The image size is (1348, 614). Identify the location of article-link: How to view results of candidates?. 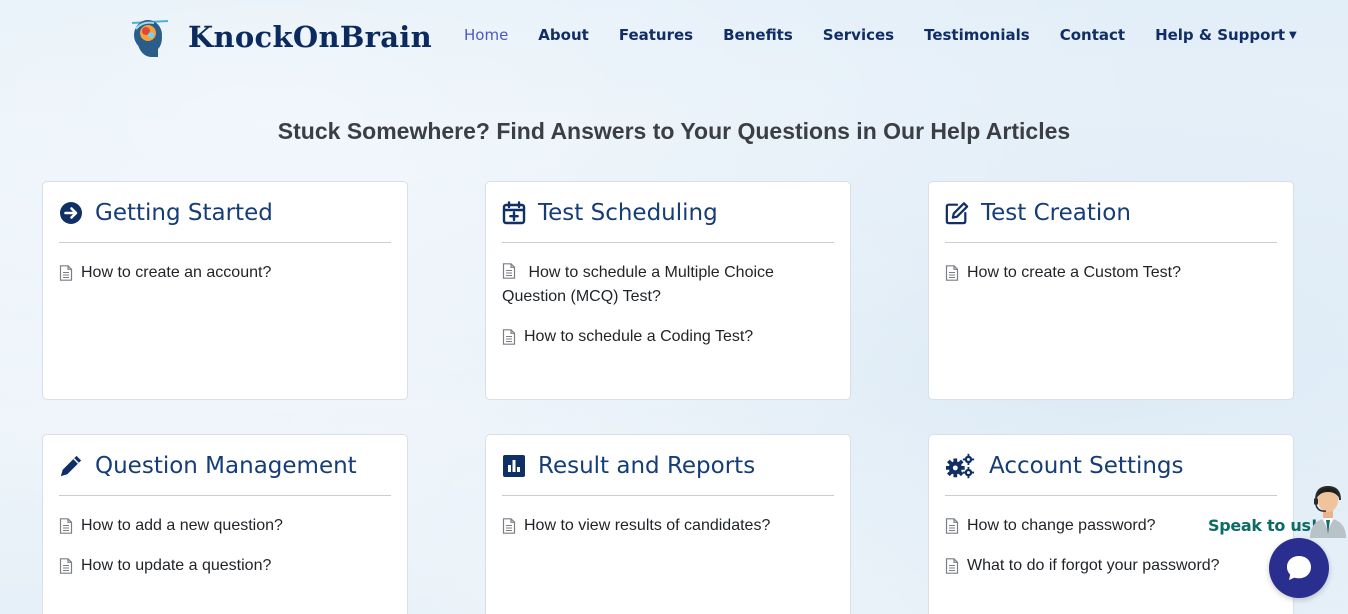
(668, 526).